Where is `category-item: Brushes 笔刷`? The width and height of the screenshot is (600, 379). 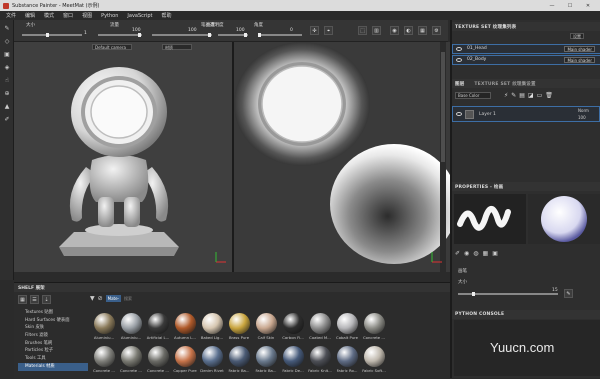
category-item: Brushes 笔刷 is located at coordinates (53, 344).